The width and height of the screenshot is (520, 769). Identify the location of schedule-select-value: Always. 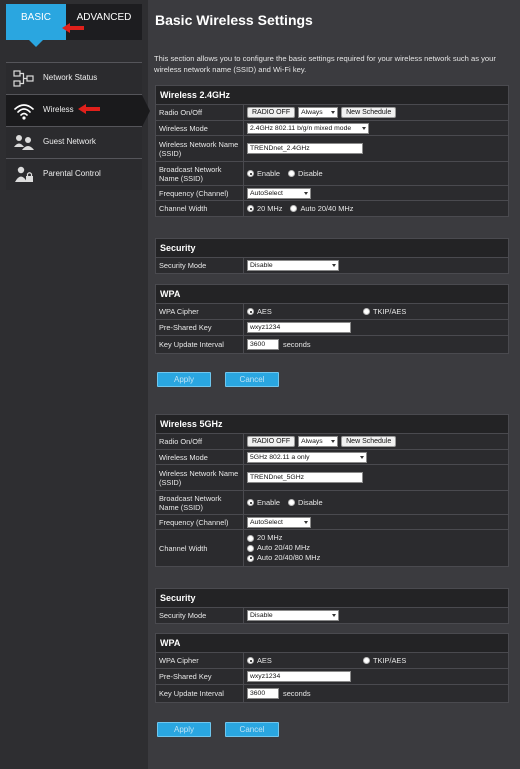
(312, 441).